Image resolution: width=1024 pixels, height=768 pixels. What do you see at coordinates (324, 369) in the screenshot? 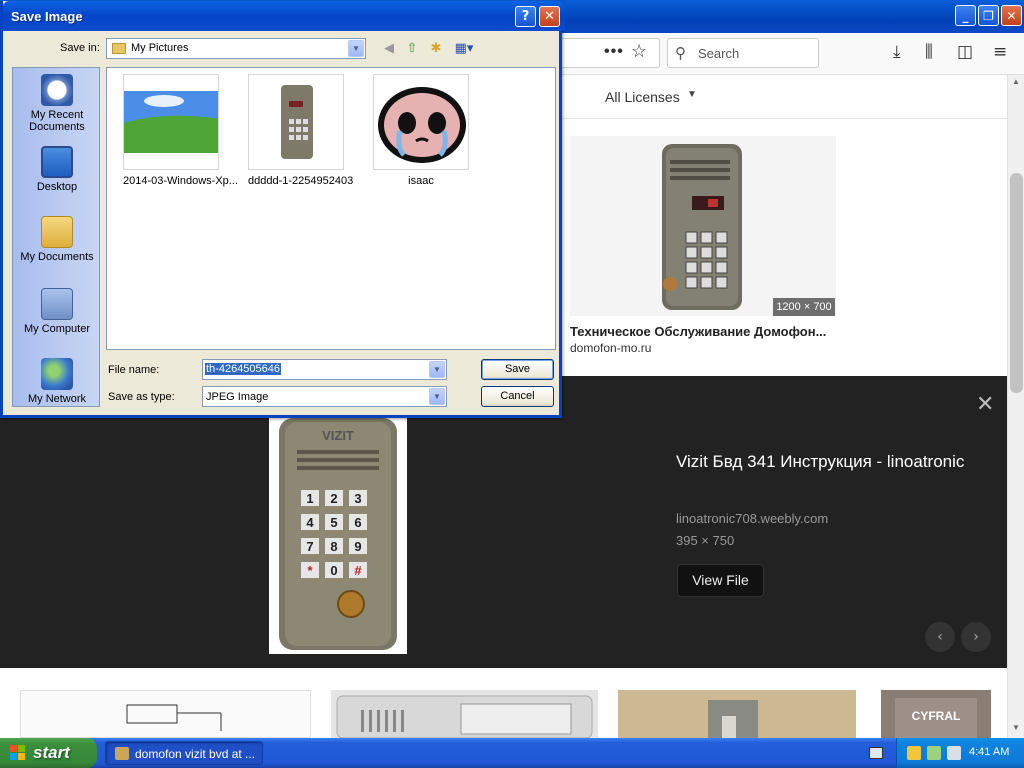
I see `file-name-field: th-4264505646 ▼` at bounding box center [324, 369].